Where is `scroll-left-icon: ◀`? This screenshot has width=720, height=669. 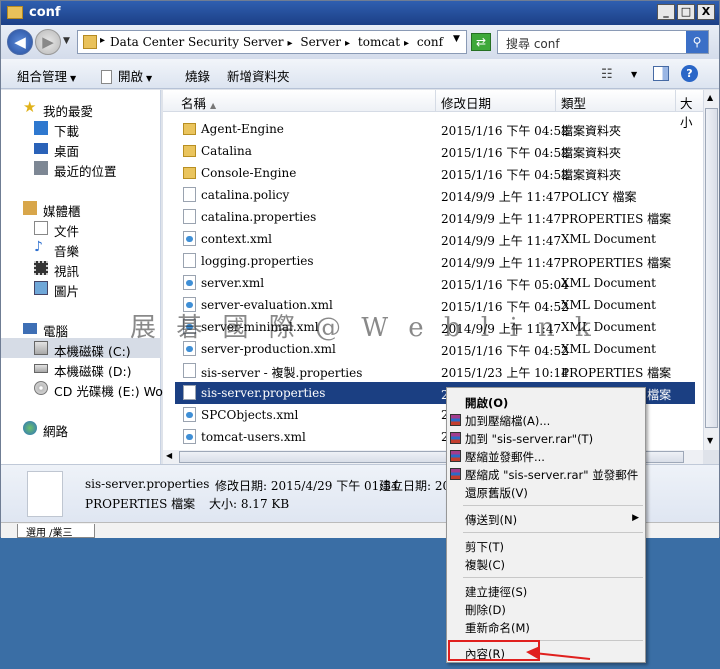 scroll-left-icon: ◀ is located at coordinates (169, 455).